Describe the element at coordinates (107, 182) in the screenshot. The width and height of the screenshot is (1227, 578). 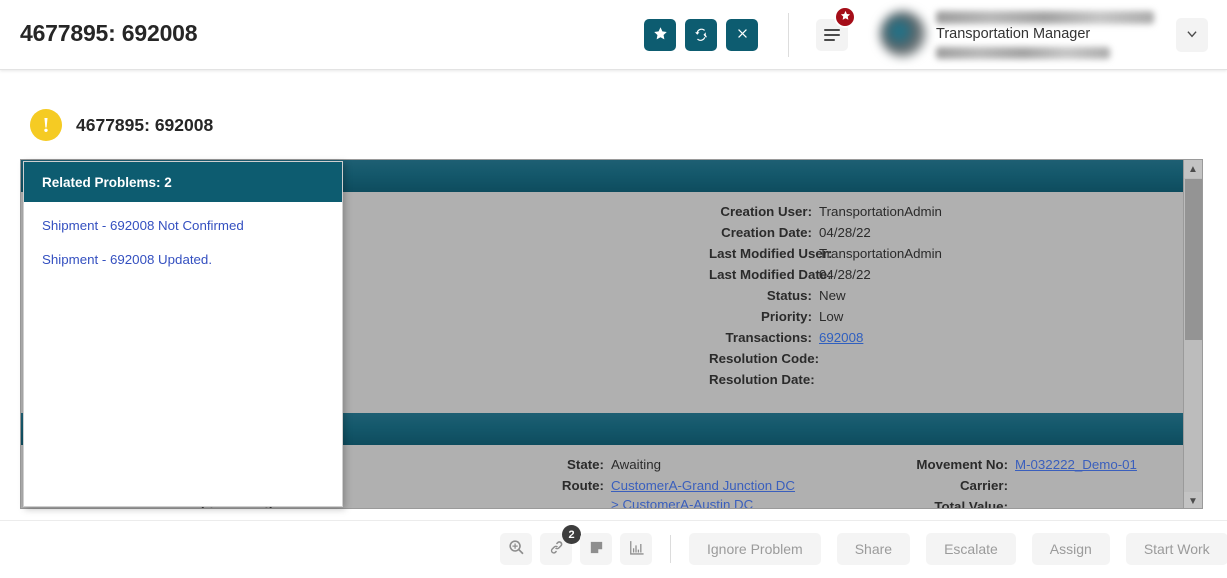
I see `popup-title: Related Problems: 2` at that location.